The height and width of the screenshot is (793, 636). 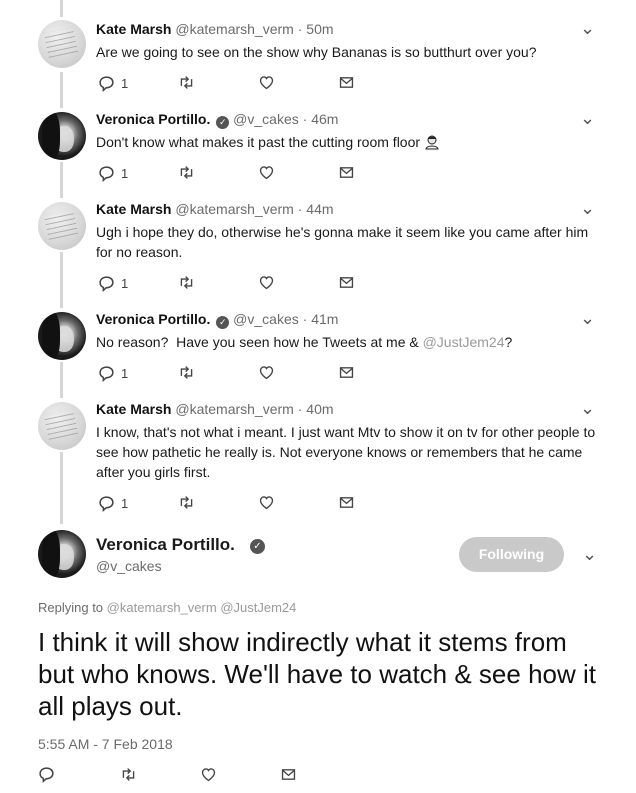 I want to click on woman-shrugging-emoji, so click(x=432, y=142).